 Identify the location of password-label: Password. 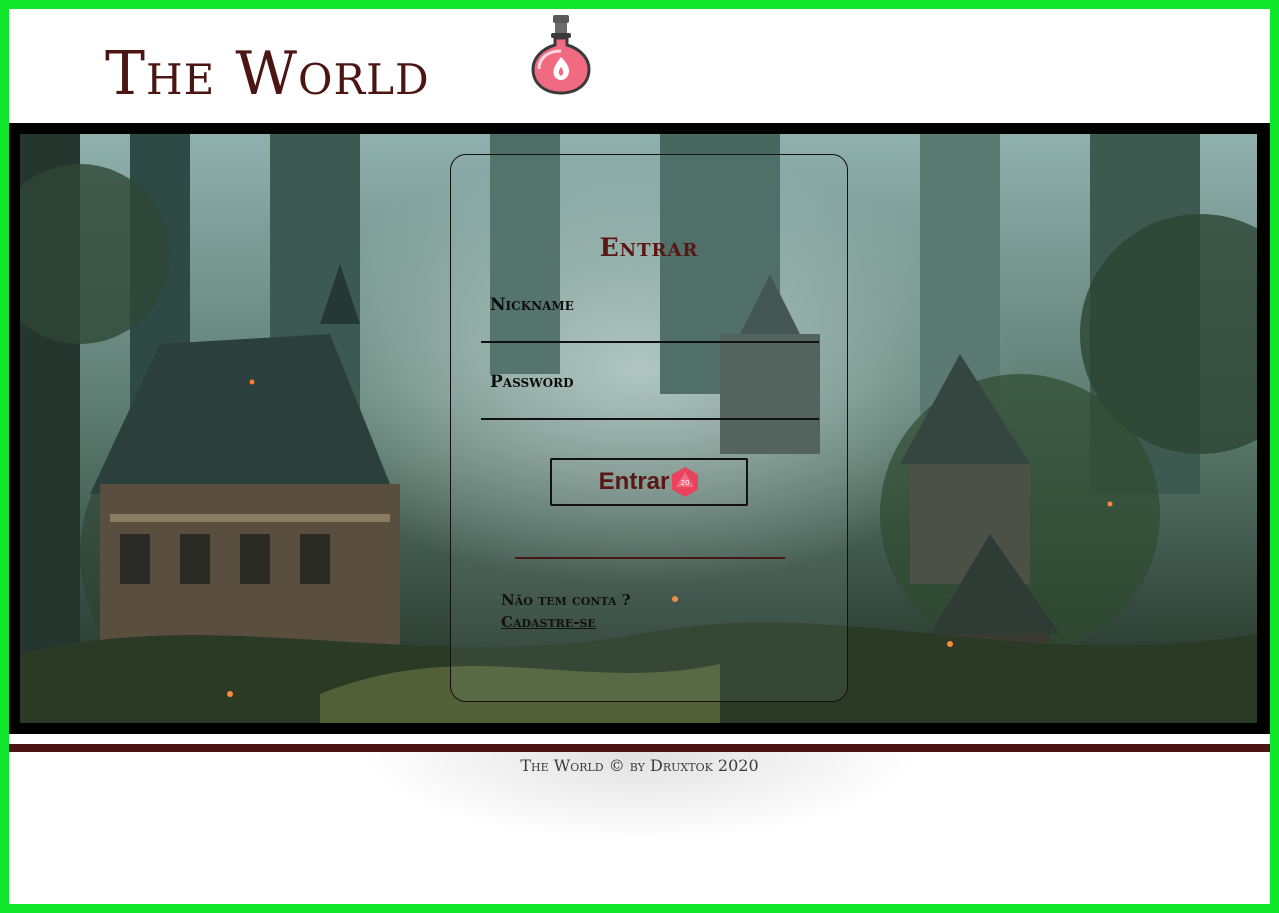
(532, 382).